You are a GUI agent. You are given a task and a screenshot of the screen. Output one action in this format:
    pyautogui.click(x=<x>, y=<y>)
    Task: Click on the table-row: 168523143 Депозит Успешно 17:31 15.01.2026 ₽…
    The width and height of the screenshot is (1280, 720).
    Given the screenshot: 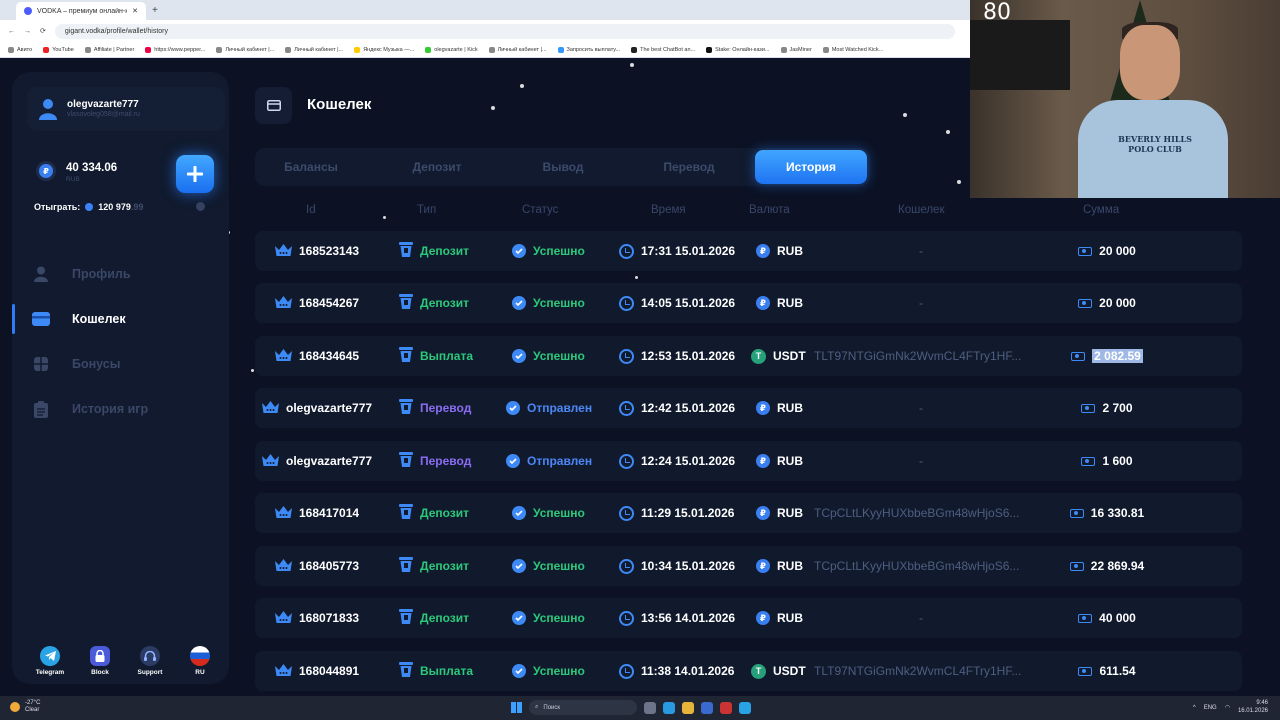 What is the action you would take?
    pyautogui.click(x=748, y=251)
    